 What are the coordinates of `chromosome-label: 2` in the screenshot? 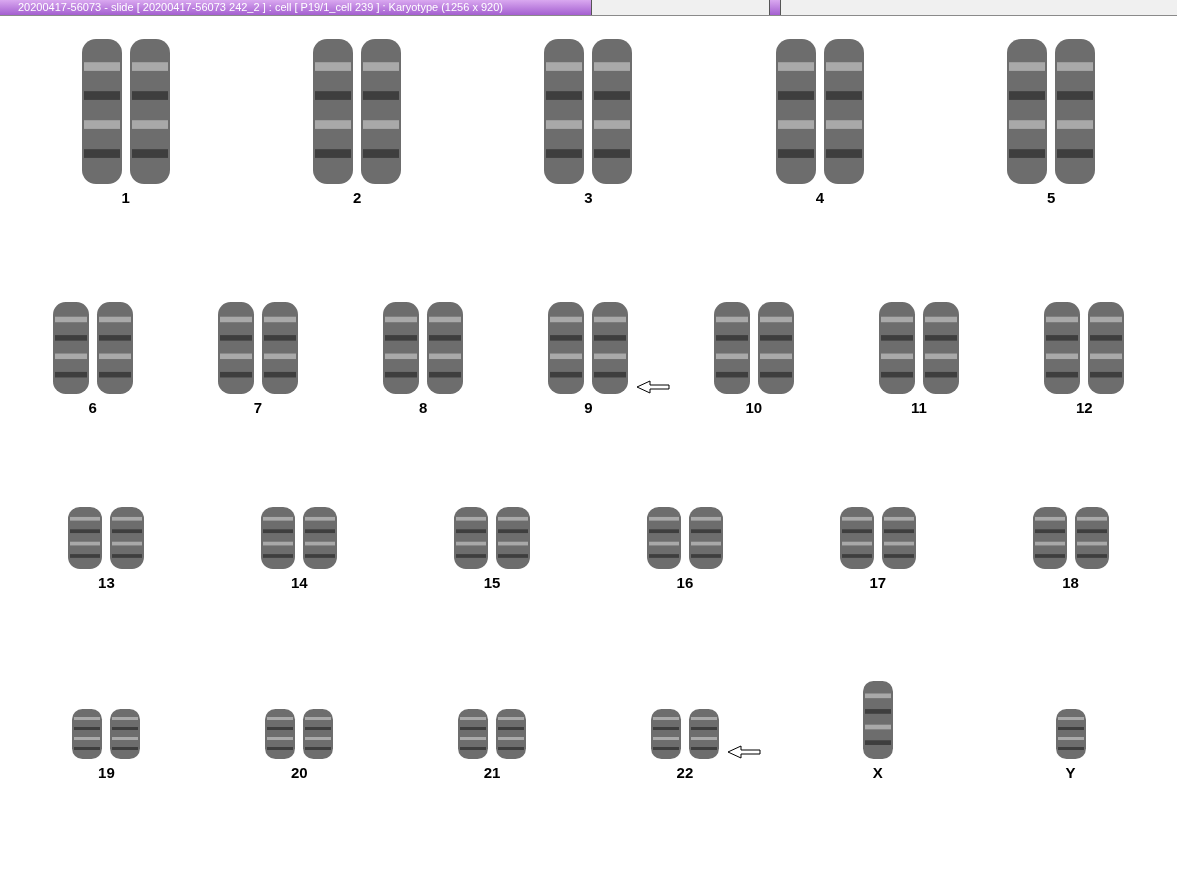 It's located at (357, 198).